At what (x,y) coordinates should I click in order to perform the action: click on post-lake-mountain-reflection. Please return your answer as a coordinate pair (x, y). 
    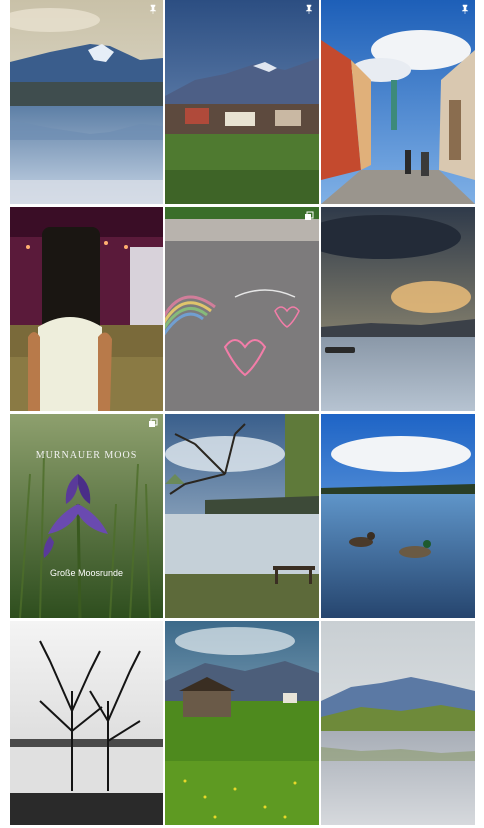
    Looking at the image, I should click on (86, 102).